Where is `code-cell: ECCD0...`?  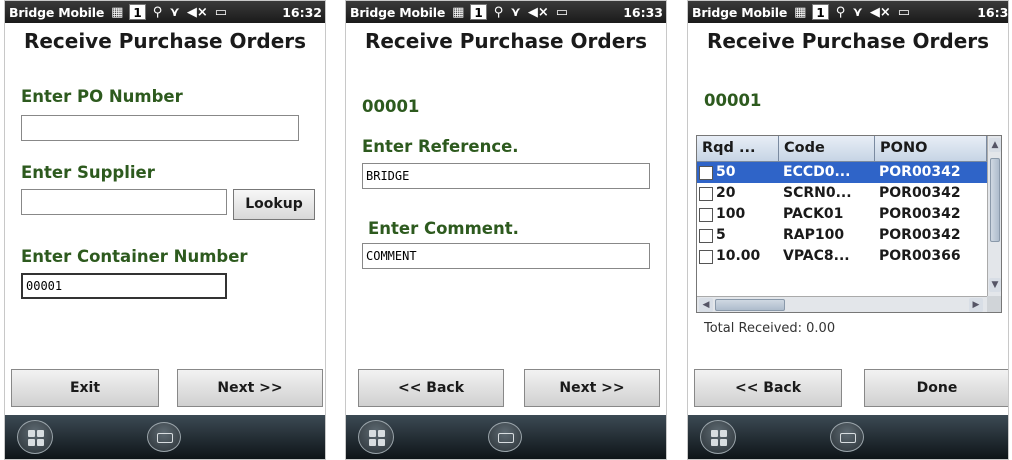
code-cell: ECCD0... is located at coordinates (817, 172).